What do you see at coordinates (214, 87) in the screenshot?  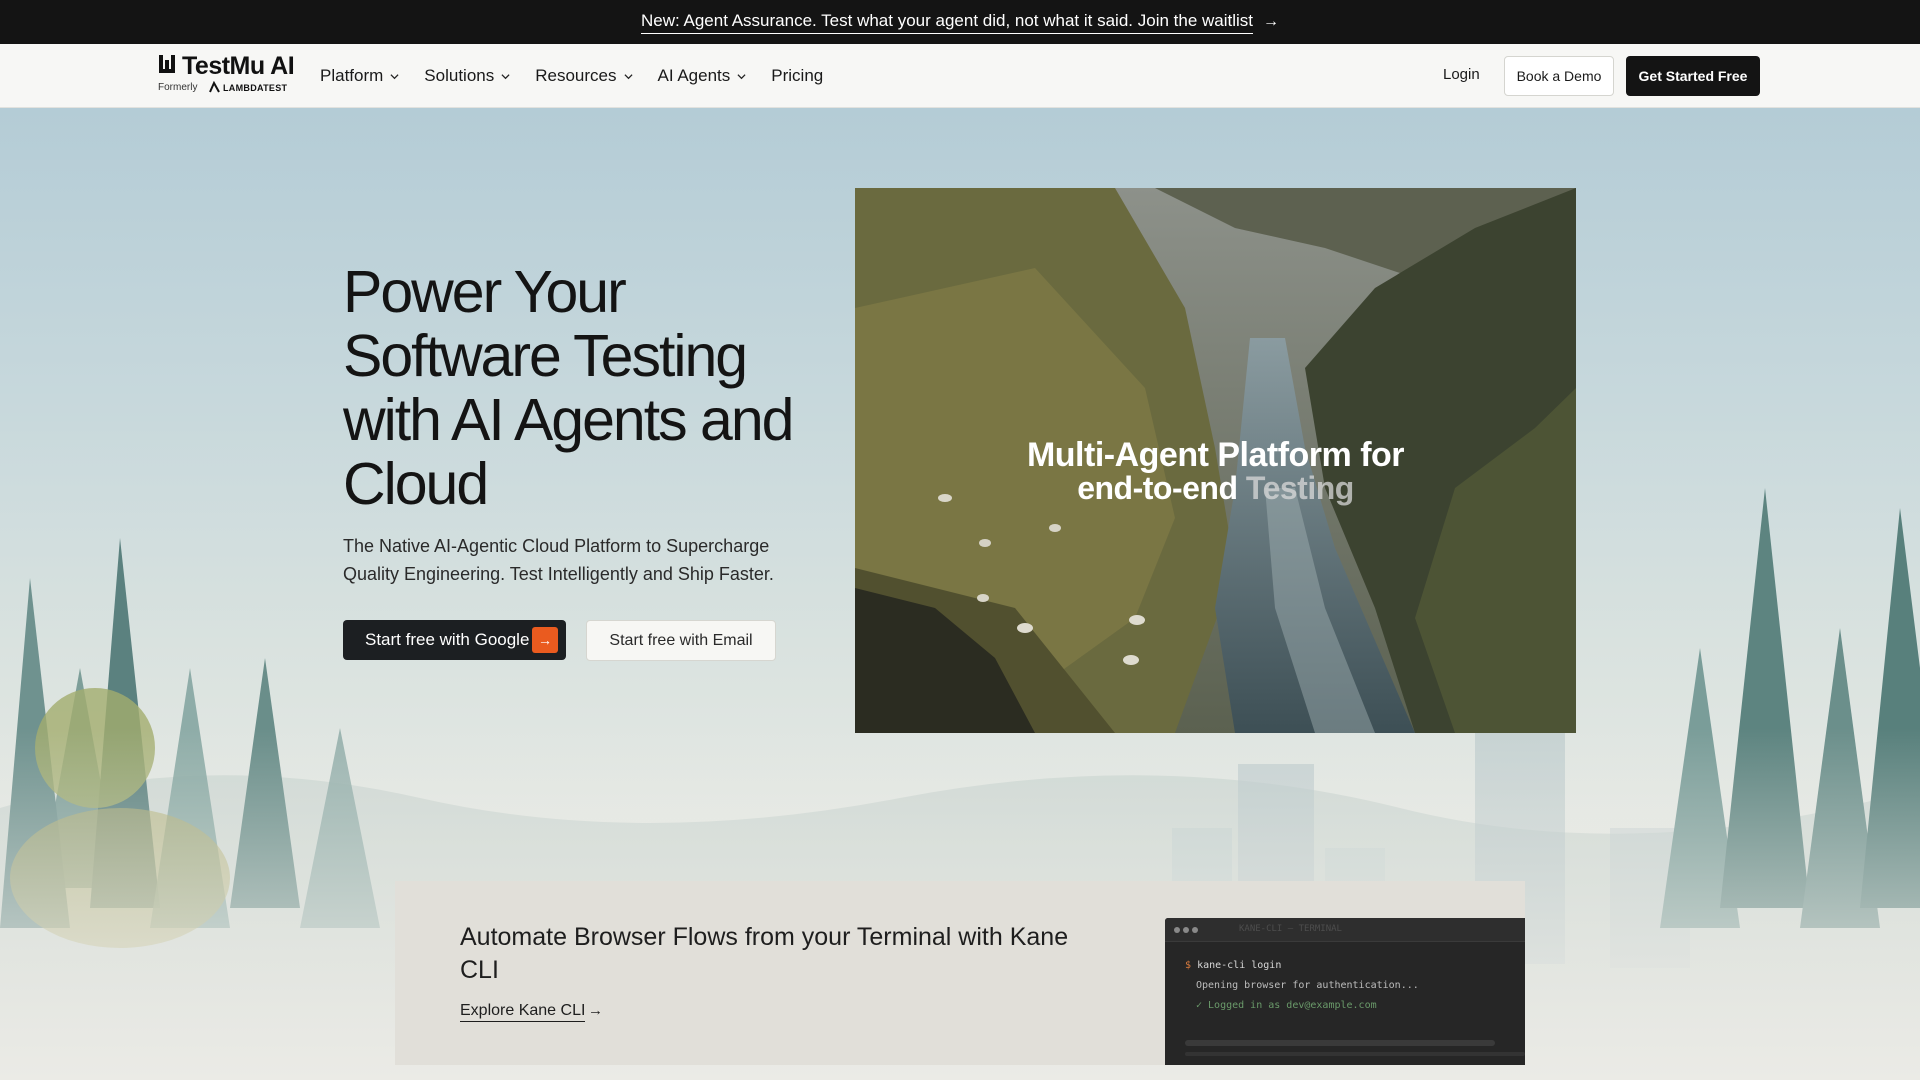 I see `lambdatest-icon` at bounding box center [214, 87].